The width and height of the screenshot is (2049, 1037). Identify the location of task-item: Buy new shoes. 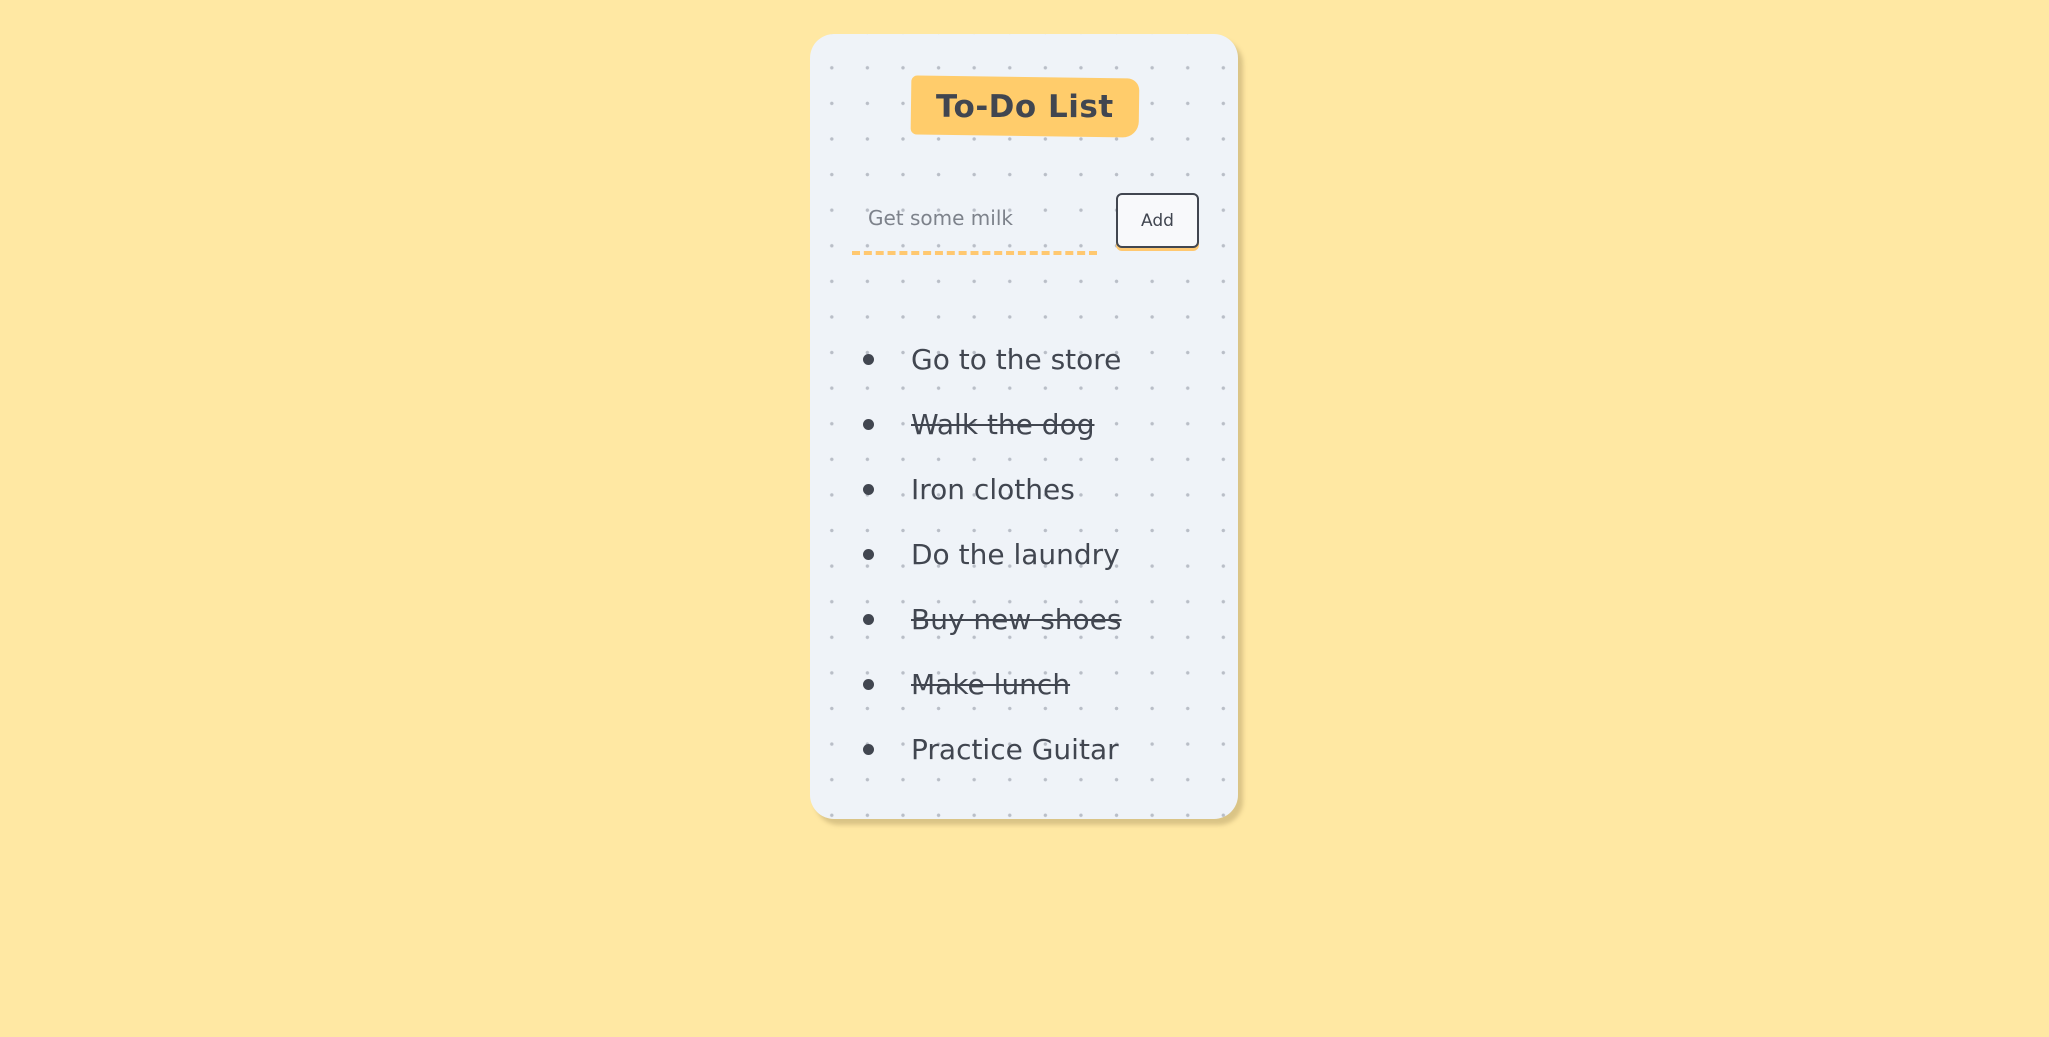
(988, 619).